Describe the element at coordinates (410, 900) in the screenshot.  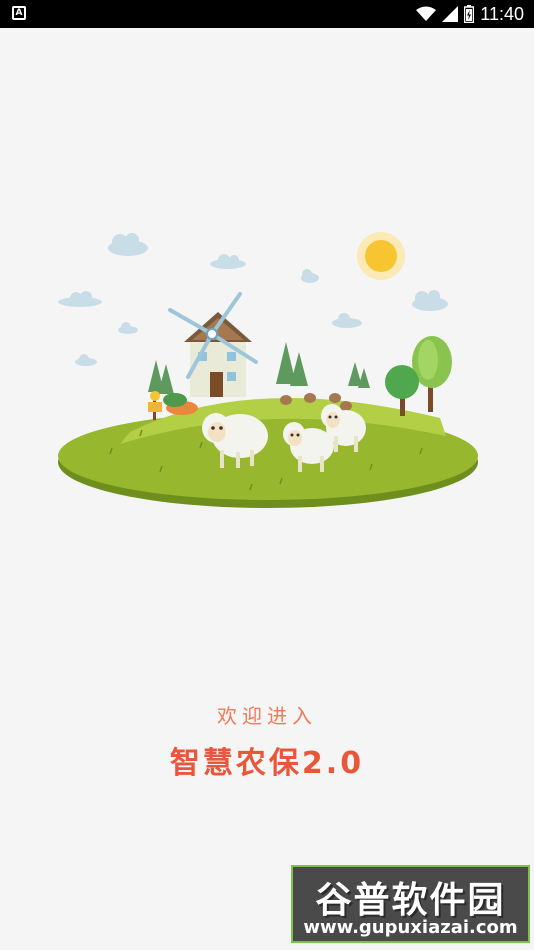
I see `watermark-title: 谷普软件园` at that location.